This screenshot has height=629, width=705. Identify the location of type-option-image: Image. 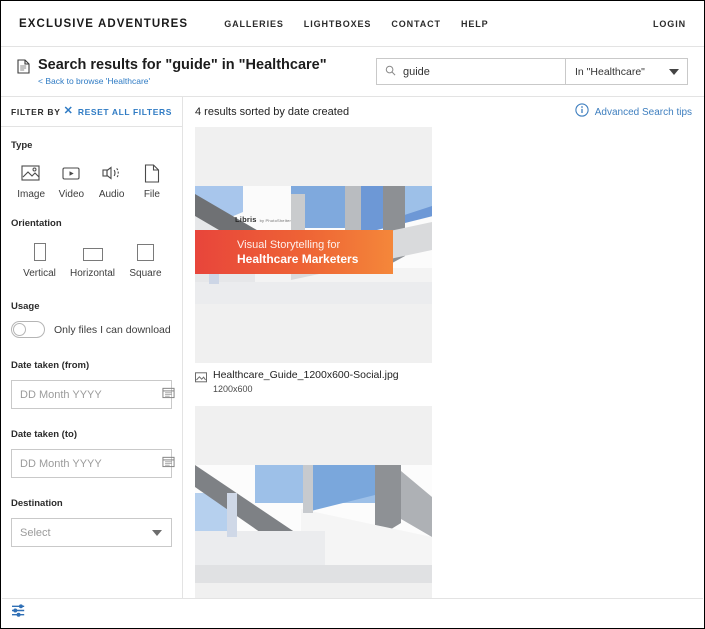
(31, 180).